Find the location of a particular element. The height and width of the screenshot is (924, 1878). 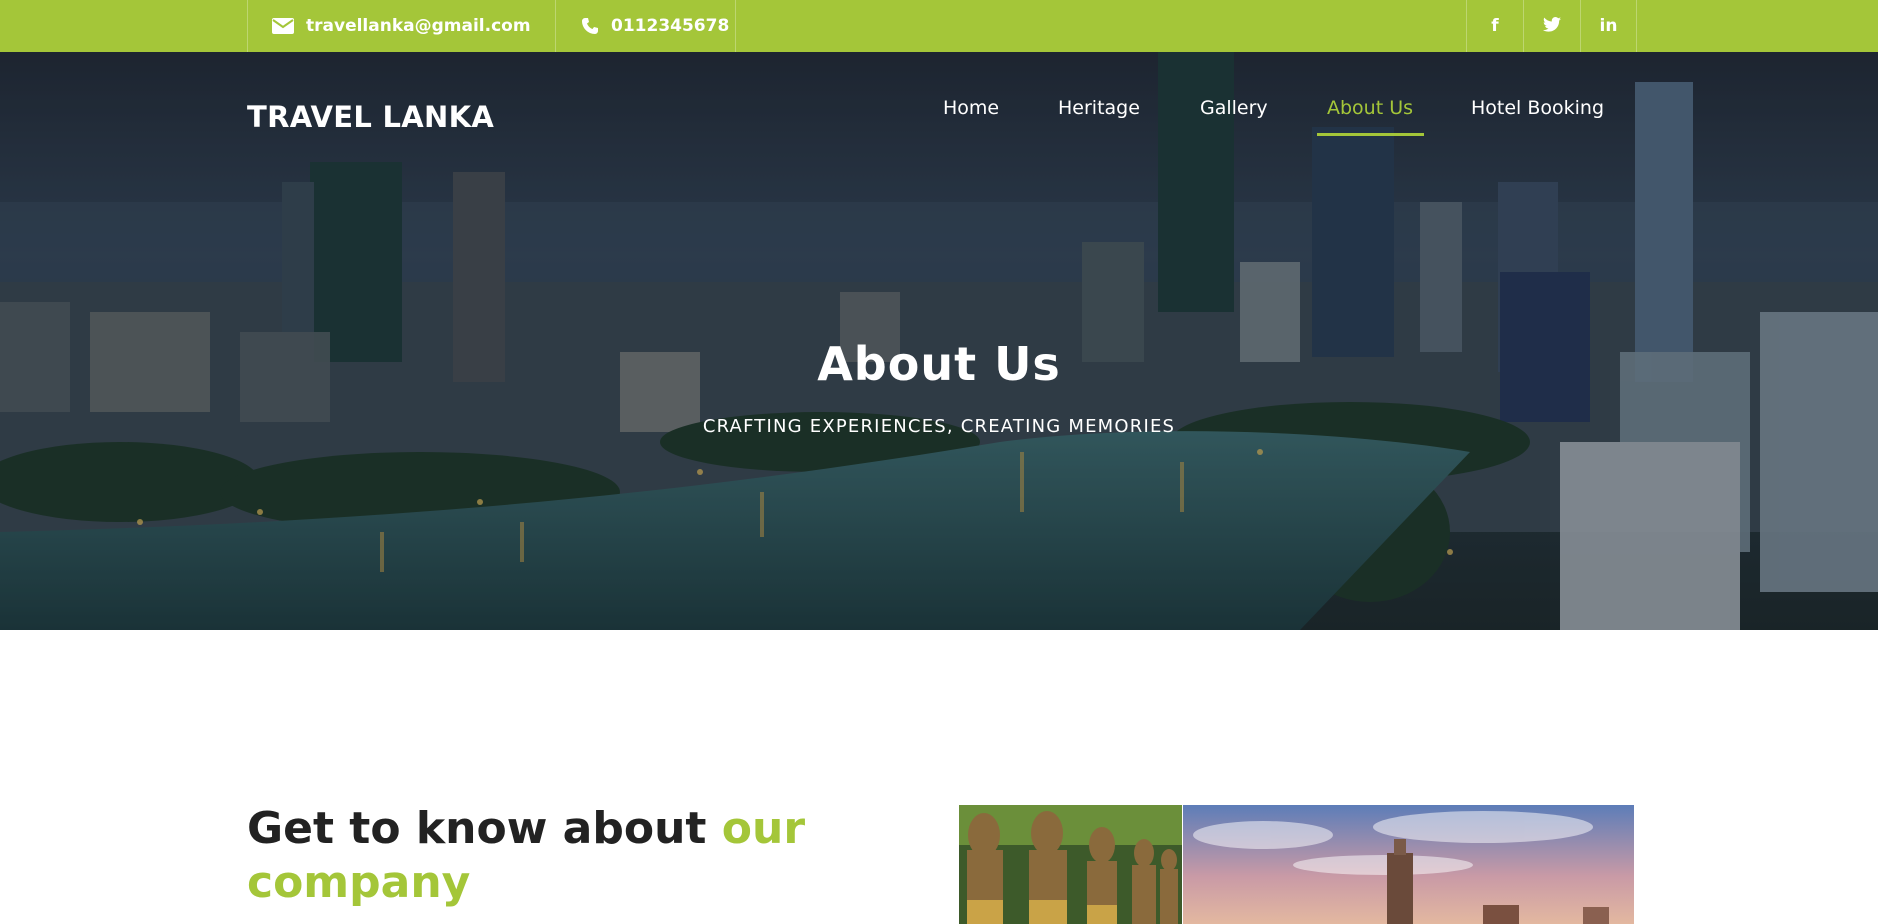

city-tower-image is located at coordinates (1408, 864).